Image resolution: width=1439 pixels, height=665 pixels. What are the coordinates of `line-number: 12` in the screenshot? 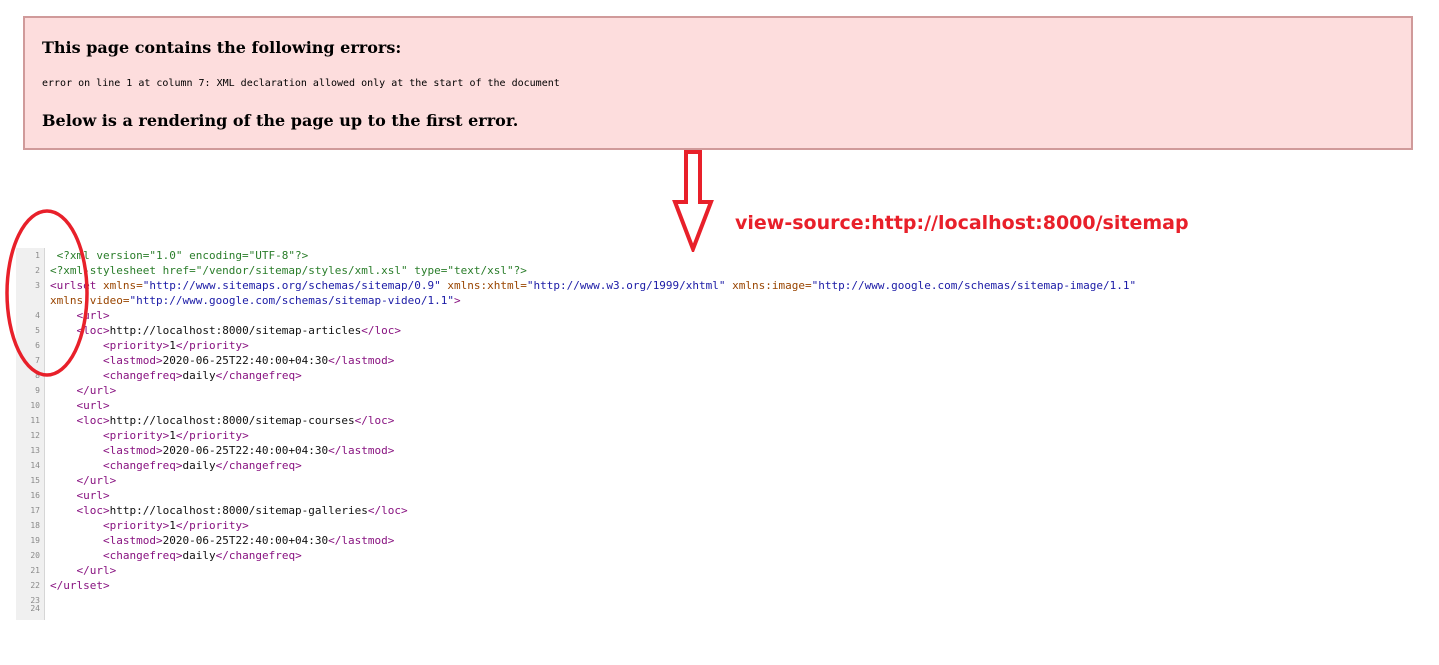 It's located at (35, 435).